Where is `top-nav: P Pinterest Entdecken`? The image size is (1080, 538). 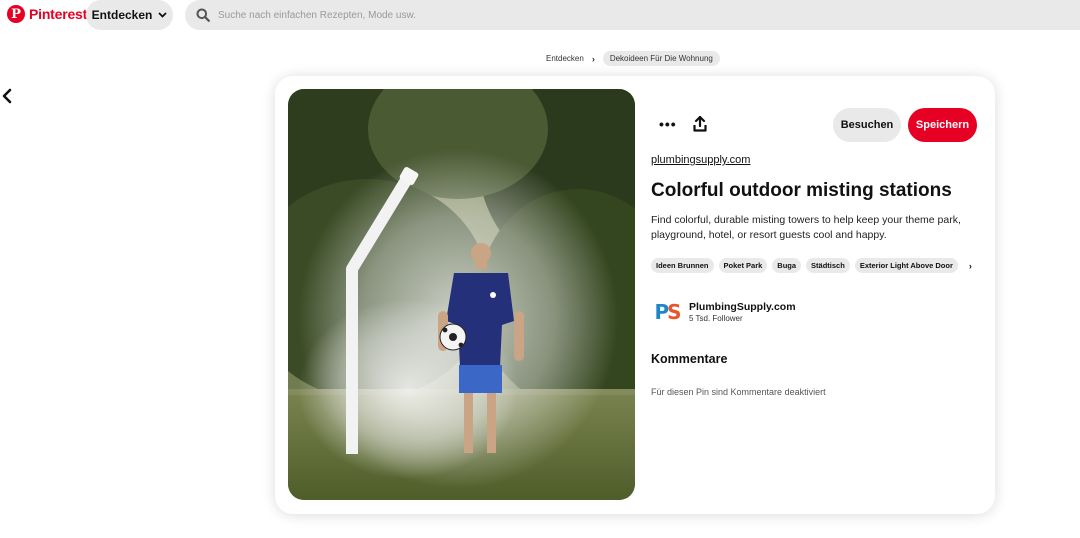
top-nav: P Pinterest Entdecken is located at coordinates (540, 15).